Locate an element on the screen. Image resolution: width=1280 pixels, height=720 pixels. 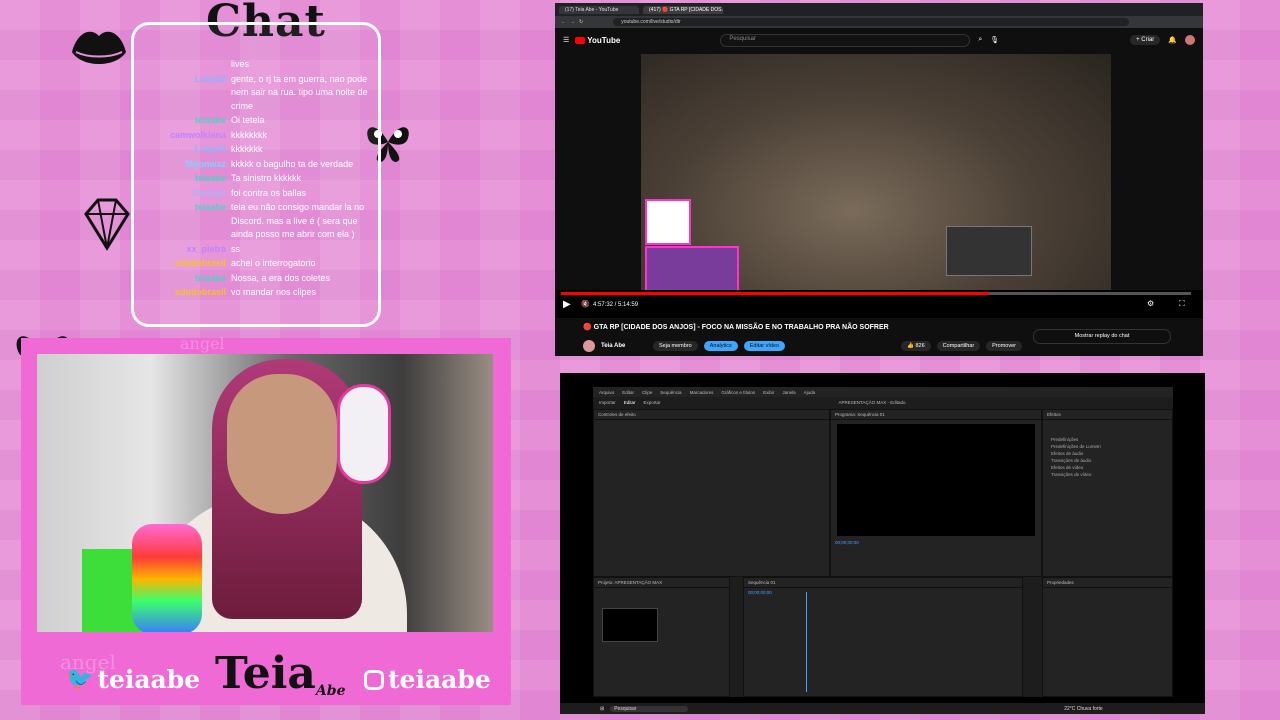
chat-username is located at coordinates (182, 65).